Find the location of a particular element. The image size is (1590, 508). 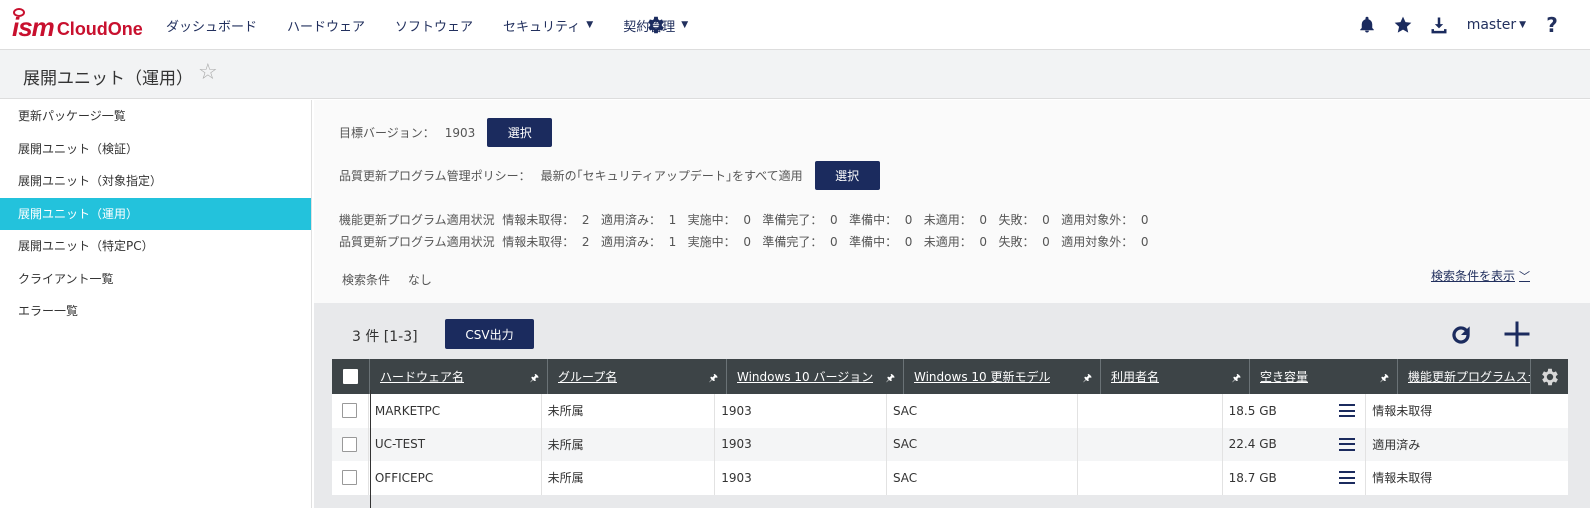

sidebar-item-unit-verification: 展開ユニット（検証） is located at coordinates (155, 149).